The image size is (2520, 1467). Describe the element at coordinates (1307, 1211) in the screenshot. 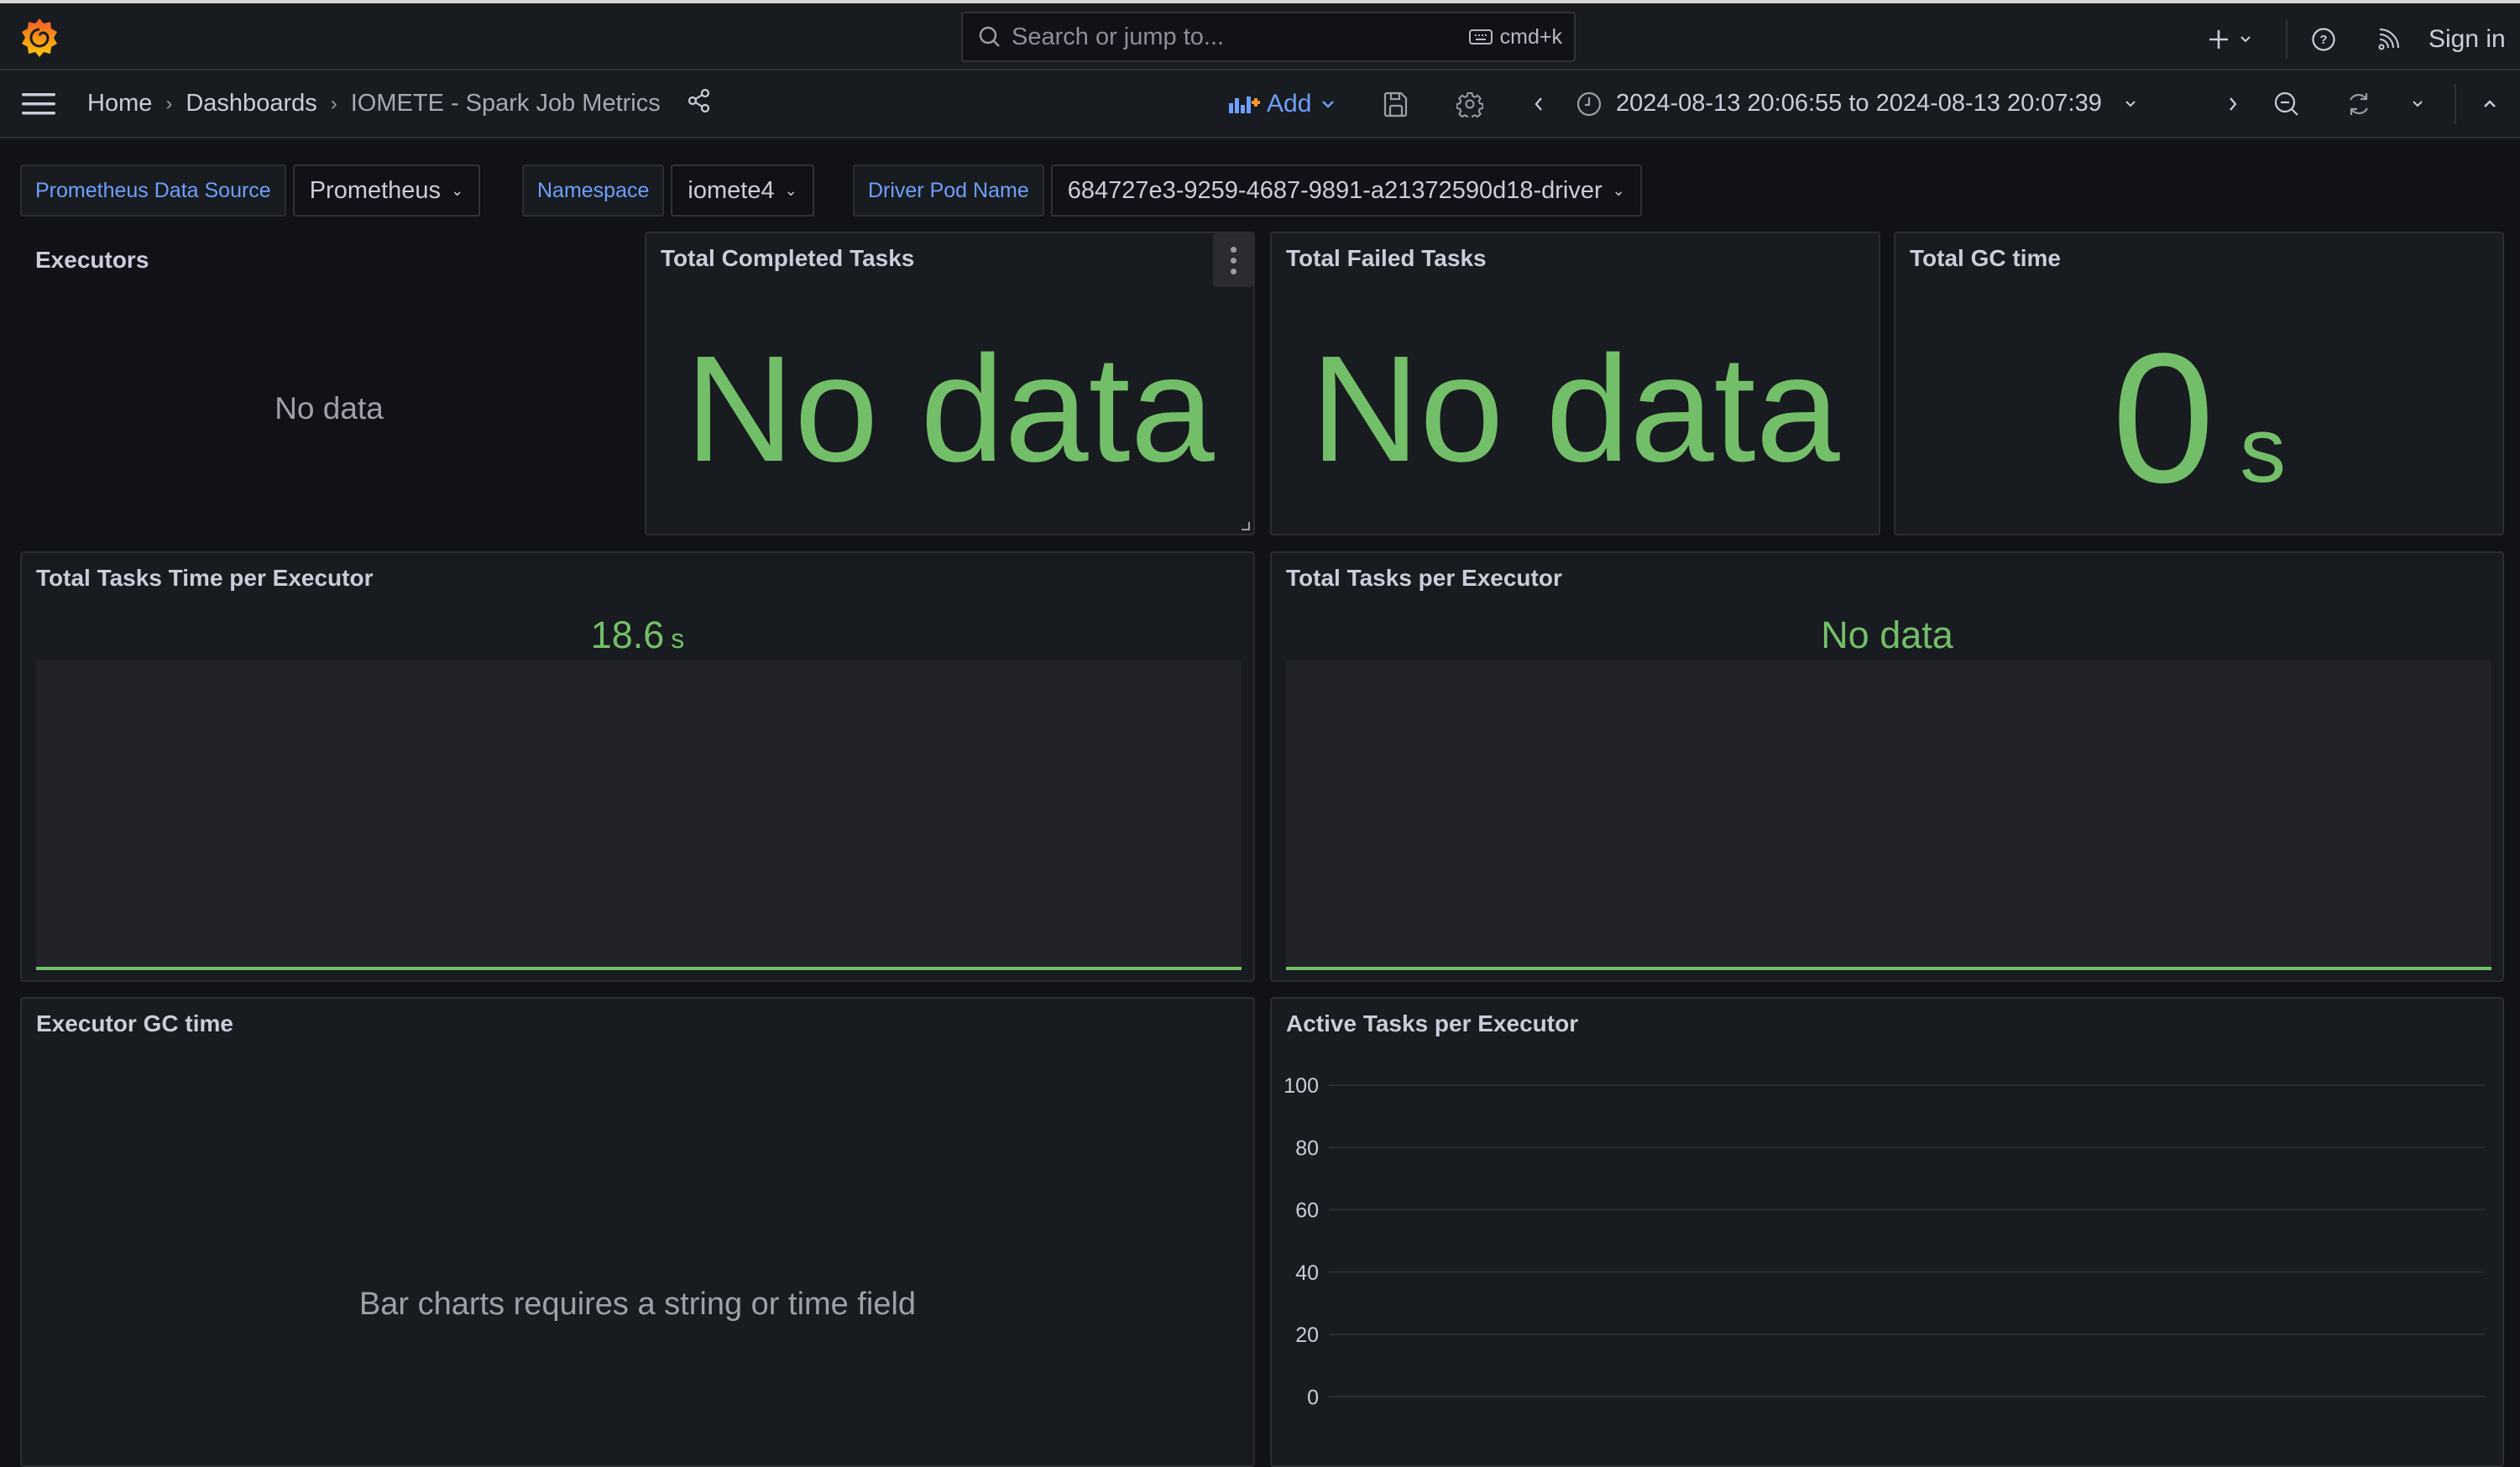

I see `y-tick-label: 60` at that location.